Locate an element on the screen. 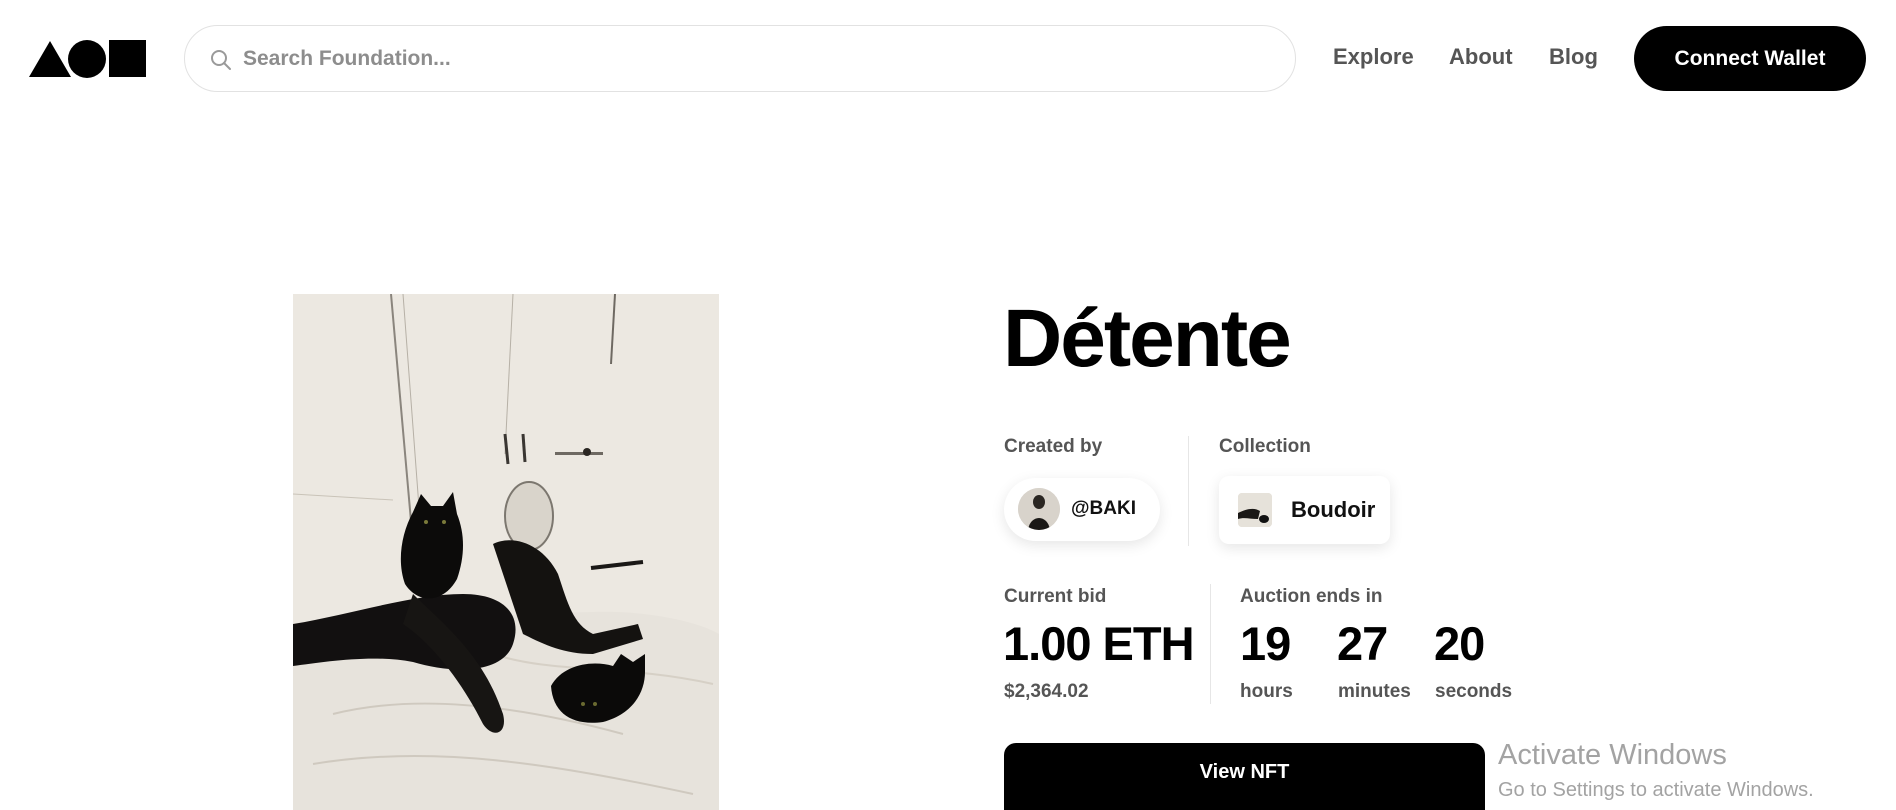 Image resolution: width=1896 pixels, height=810 pixels. collection-thumbnail is located at coordinates (1255, 510).